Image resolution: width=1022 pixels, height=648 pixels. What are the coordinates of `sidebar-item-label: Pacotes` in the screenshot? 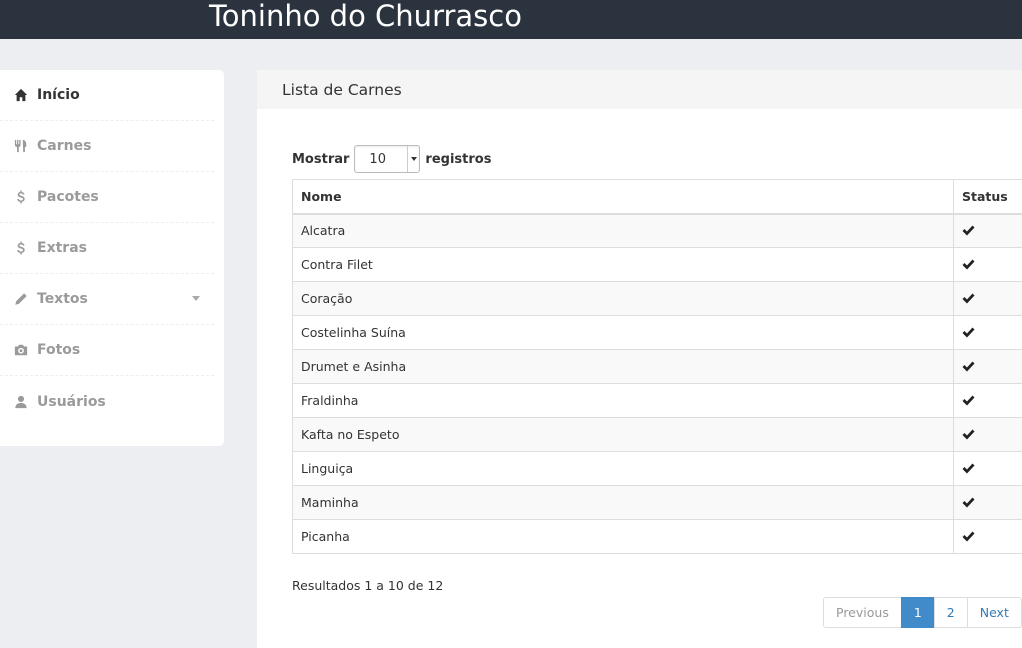 It's located at (68, 197).